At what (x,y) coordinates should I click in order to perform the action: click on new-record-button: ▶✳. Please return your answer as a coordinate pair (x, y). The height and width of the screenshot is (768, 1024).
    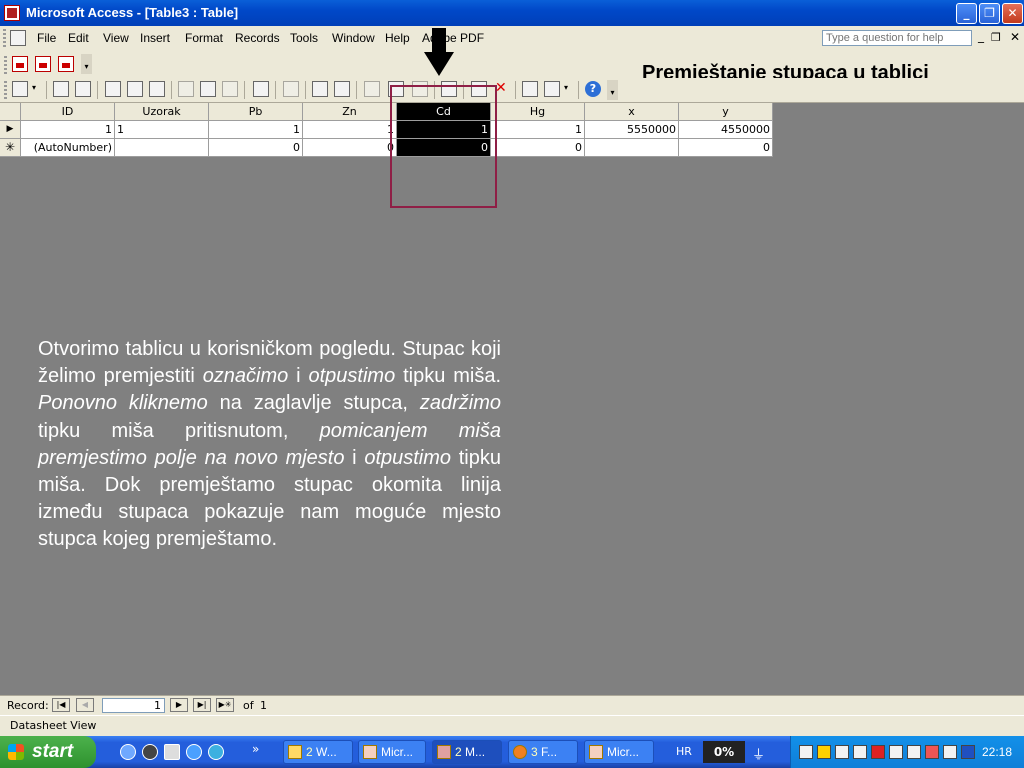
    Looking at the image, I should click on (225, 705).